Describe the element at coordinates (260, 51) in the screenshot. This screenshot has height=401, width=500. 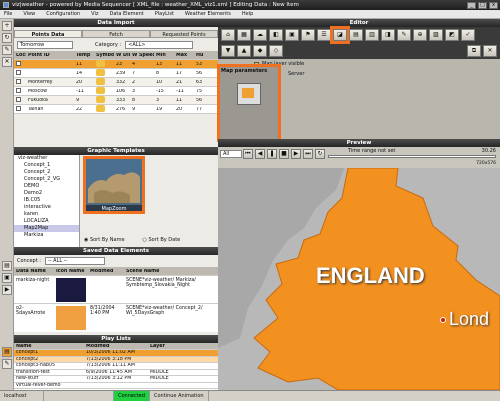
I see `toolbar-tool-icon: ◆` at that location.